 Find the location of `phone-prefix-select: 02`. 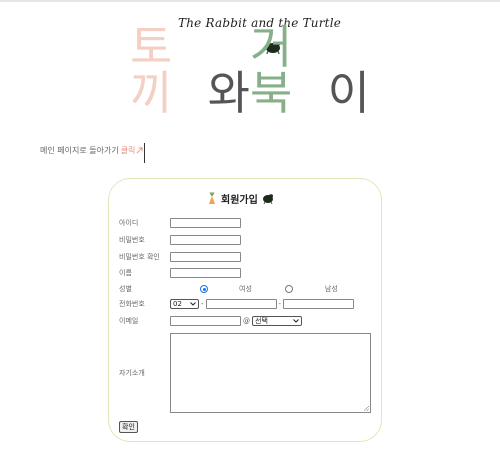

phone-prefix-select: 02 is located at coordinates (184, 304).